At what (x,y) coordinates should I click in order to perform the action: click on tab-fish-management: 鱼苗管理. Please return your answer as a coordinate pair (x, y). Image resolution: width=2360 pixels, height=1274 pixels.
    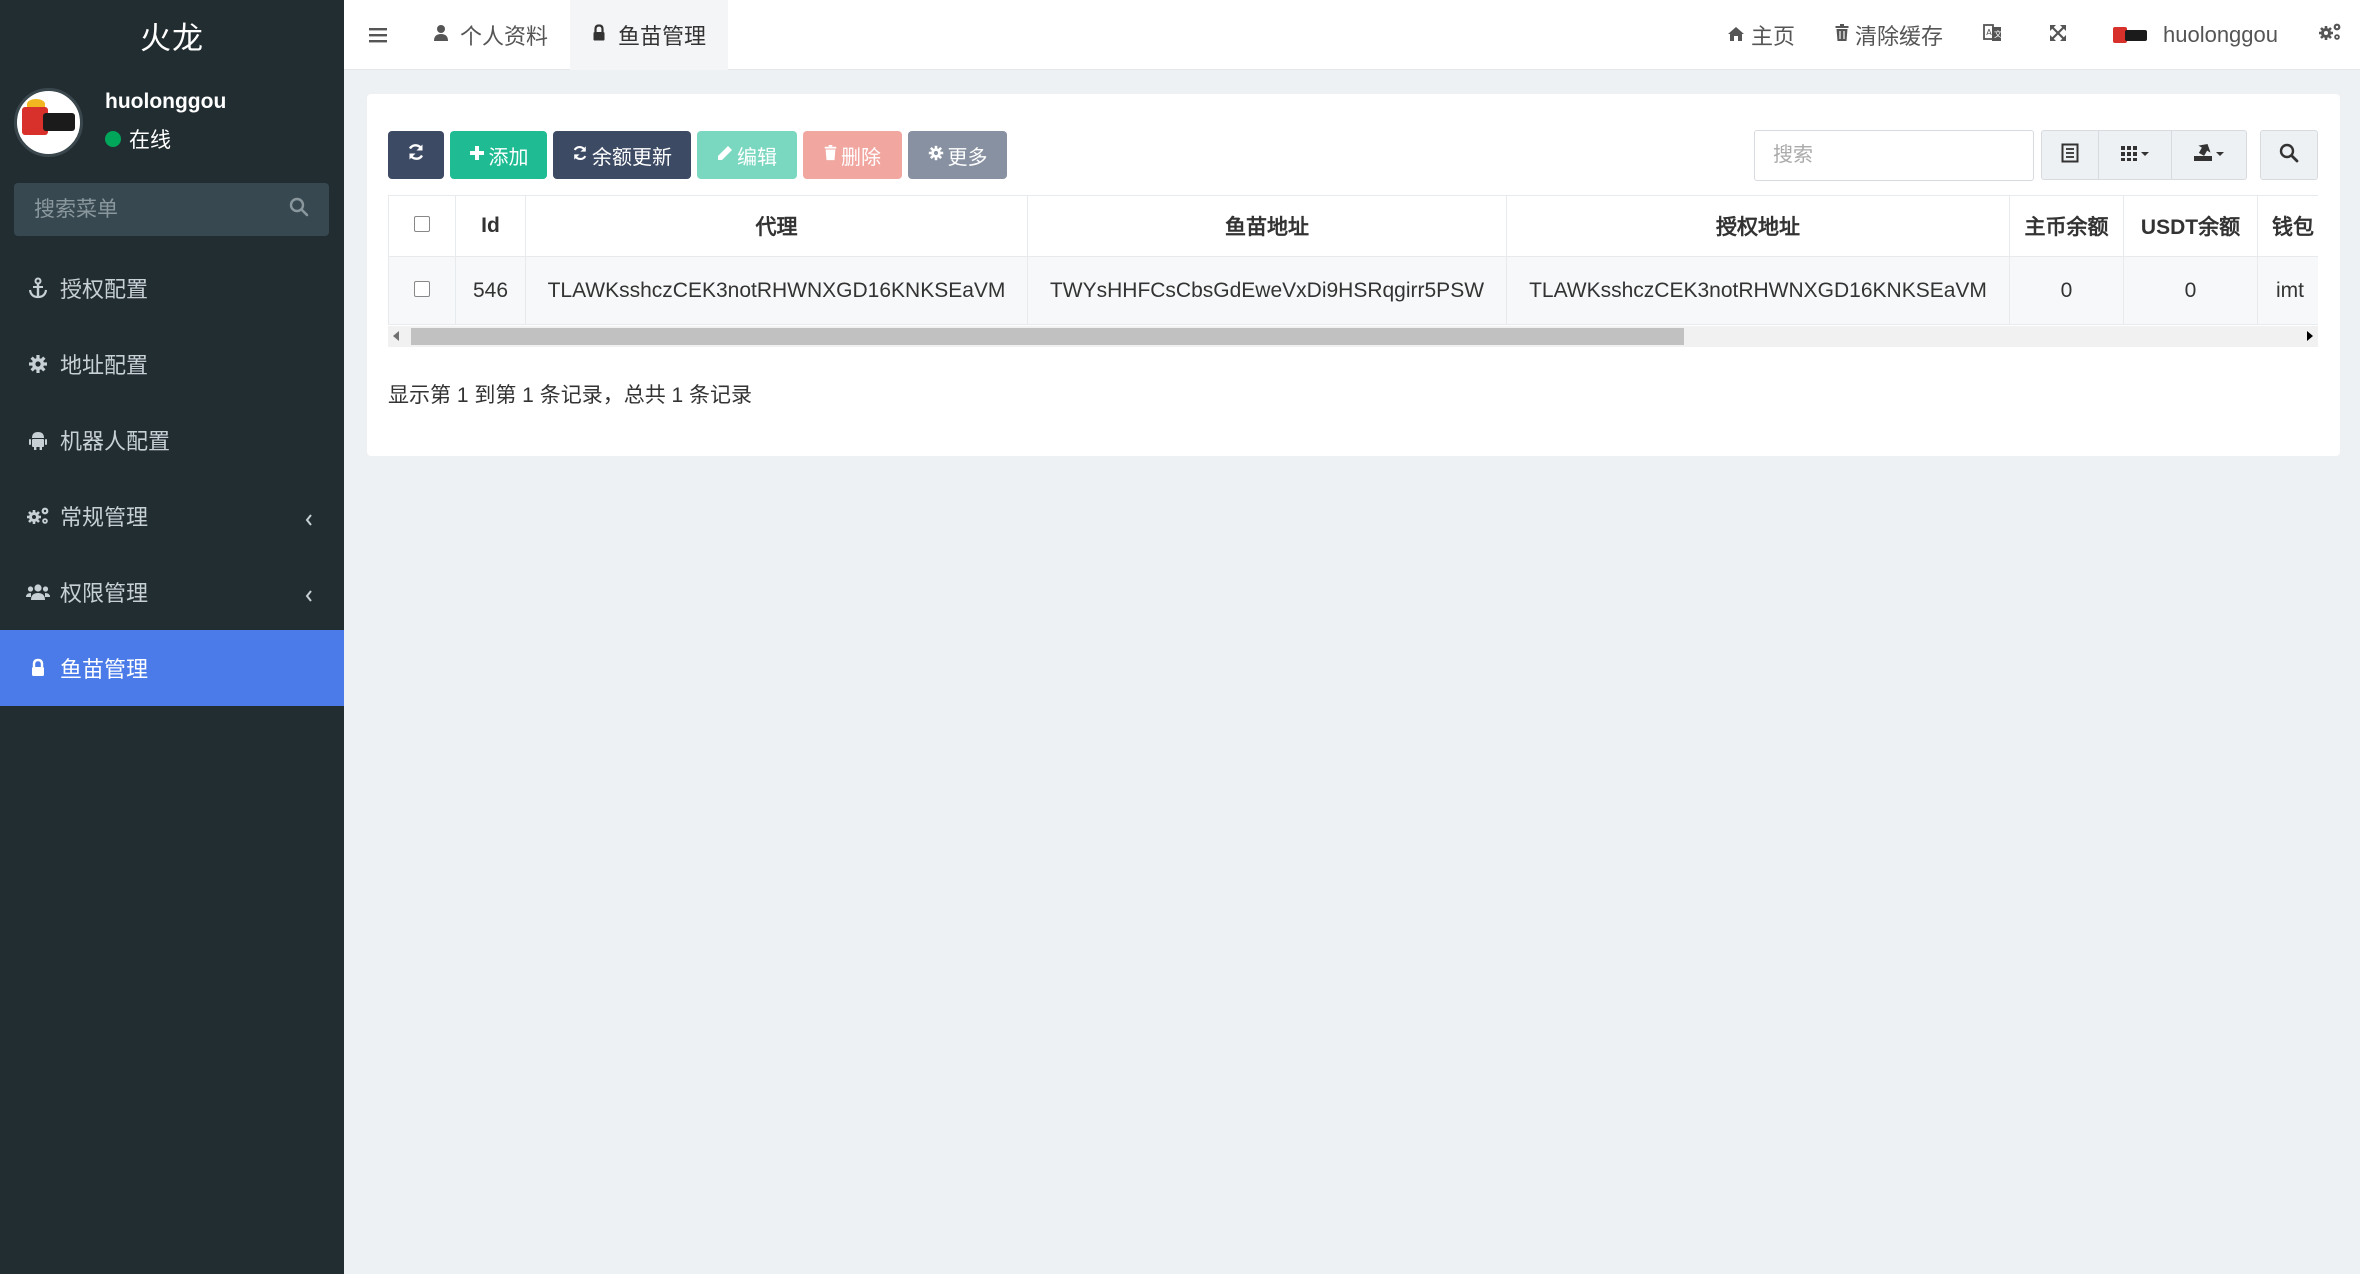
    Looking at the image, I should click on (649, 35).